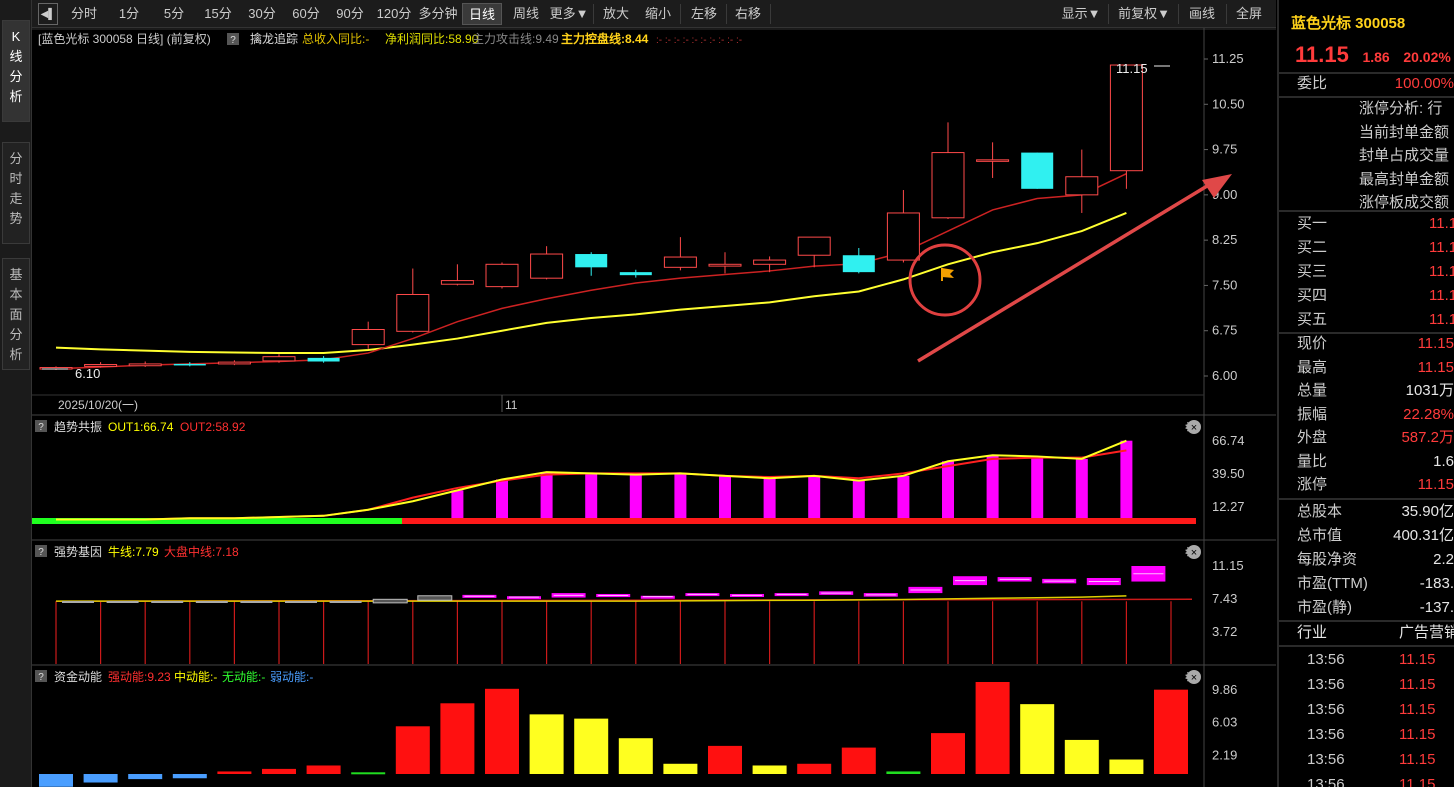 The width and height of the screenshot is (1454, 787). I want to click on display-dropdown: 显示▼, so click(1081, 14).